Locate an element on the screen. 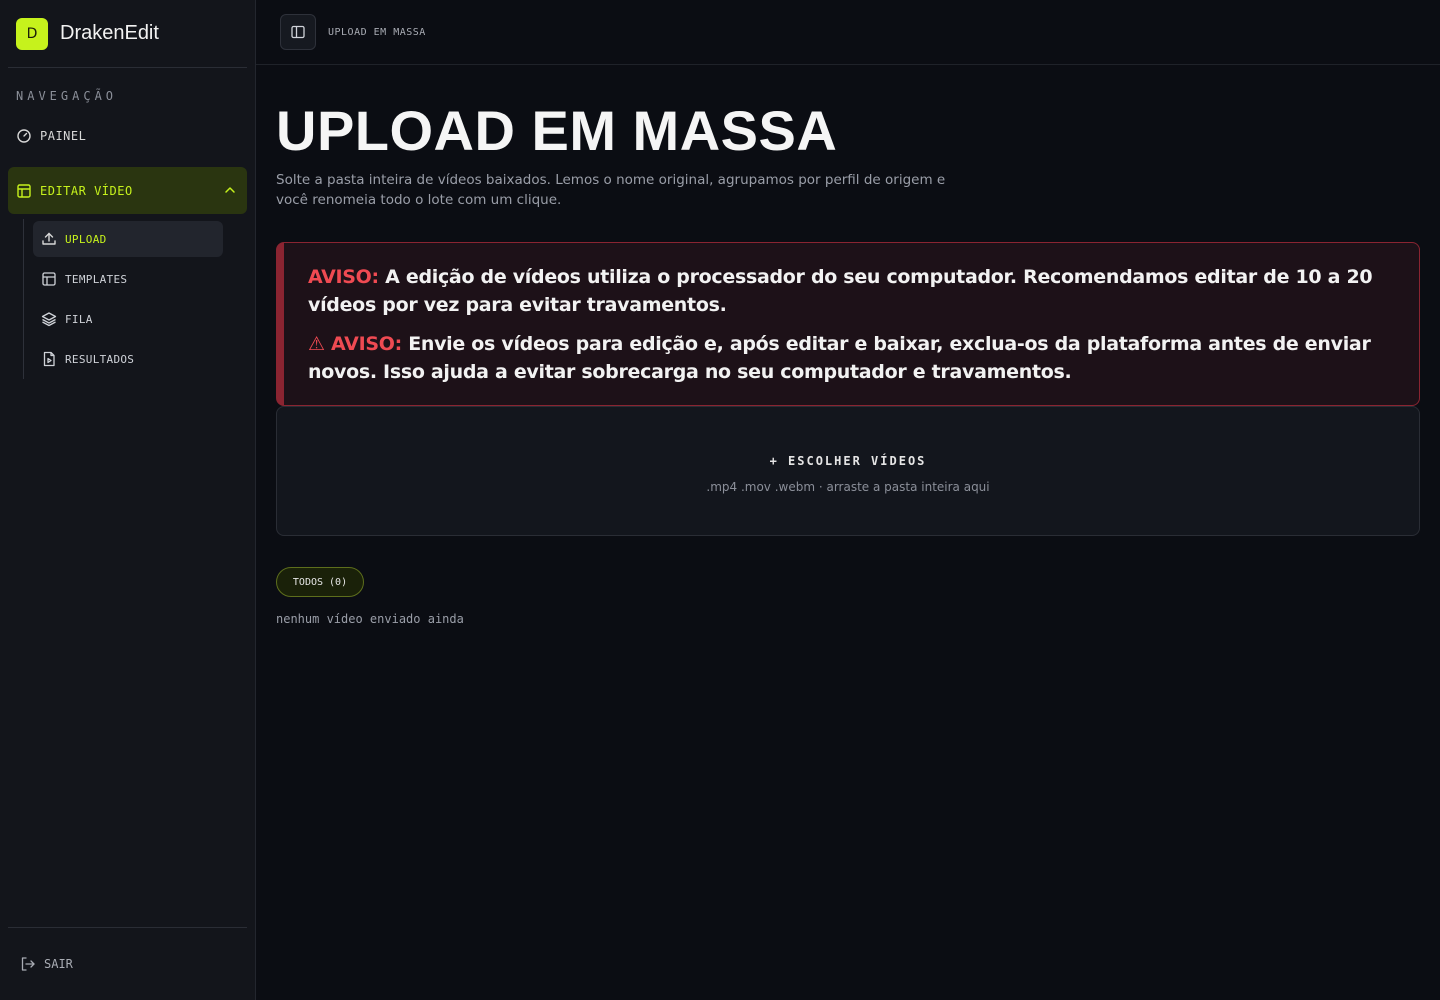 This screenshot has width=1440, height=1000. filter-all-pill: TODOS (0) is located at coordinates (320, 582).